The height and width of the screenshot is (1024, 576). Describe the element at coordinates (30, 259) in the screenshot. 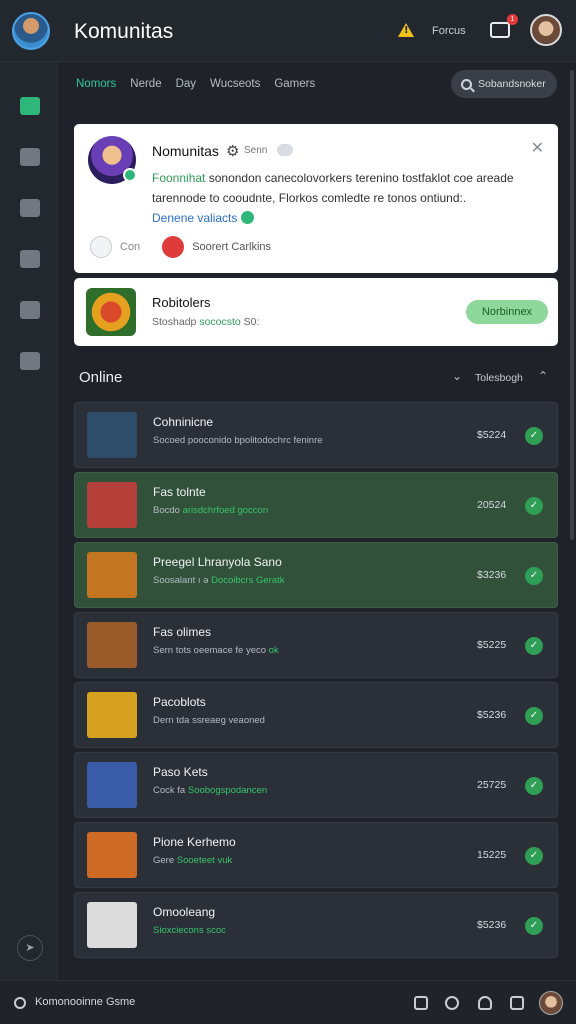

I see `book-icon` at that location.